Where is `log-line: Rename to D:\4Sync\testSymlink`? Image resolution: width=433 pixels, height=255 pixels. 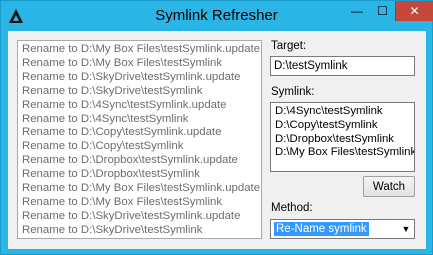
log-line: Rename to D:\4Sync\testSymlink is located at coordinates (105, 118).